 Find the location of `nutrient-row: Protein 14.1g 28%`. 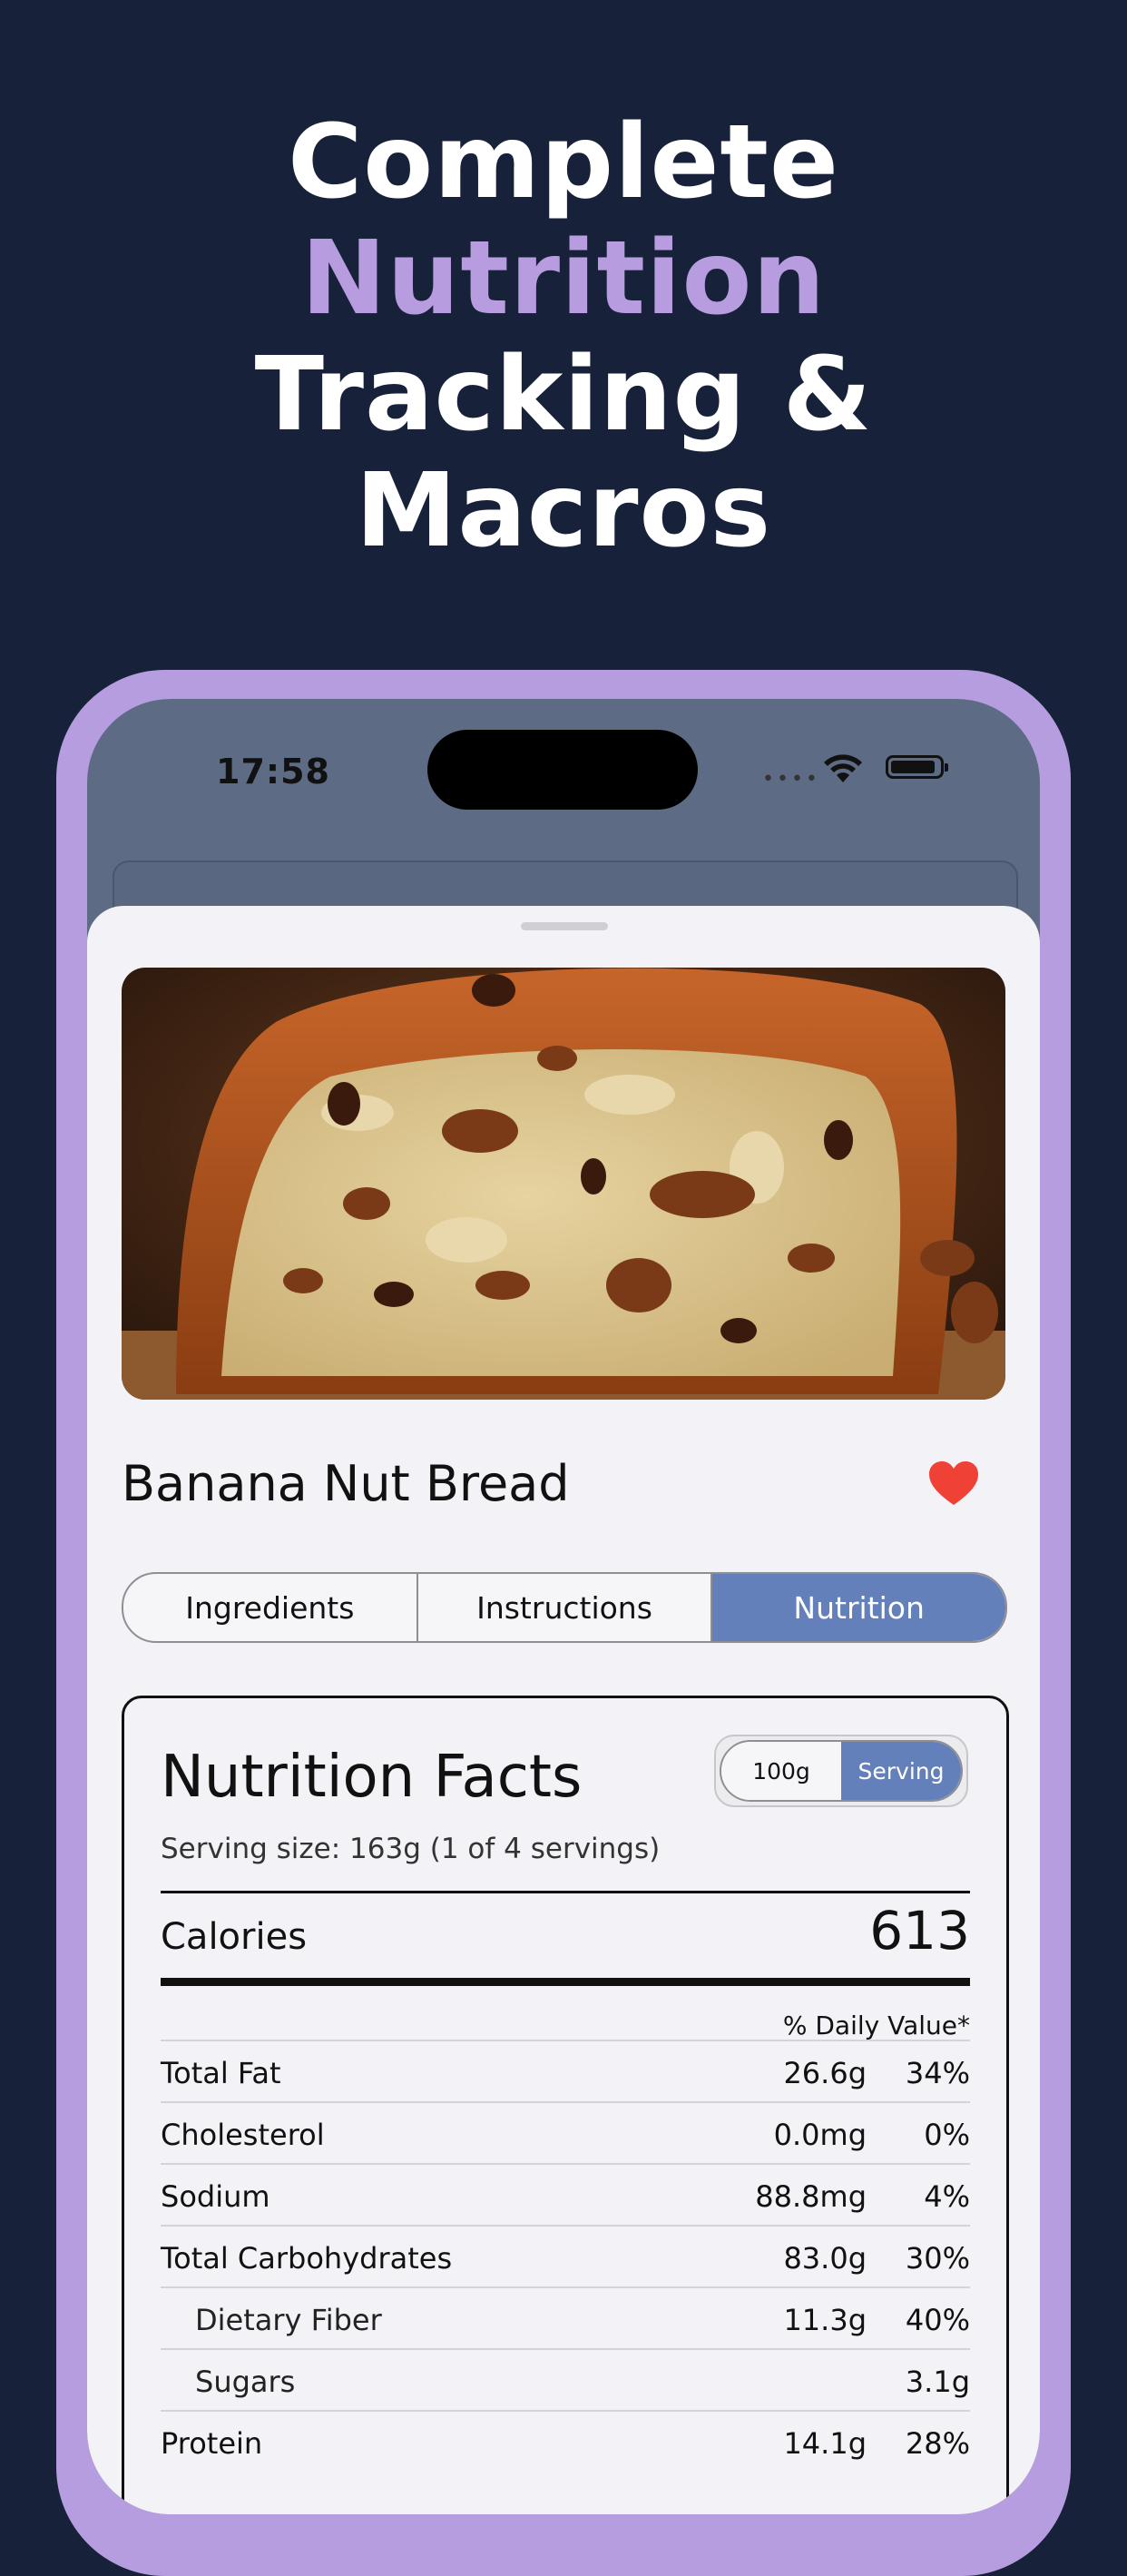

nutrient-row: Protein 14.1g 28% is located at coordinates (565, 2441).